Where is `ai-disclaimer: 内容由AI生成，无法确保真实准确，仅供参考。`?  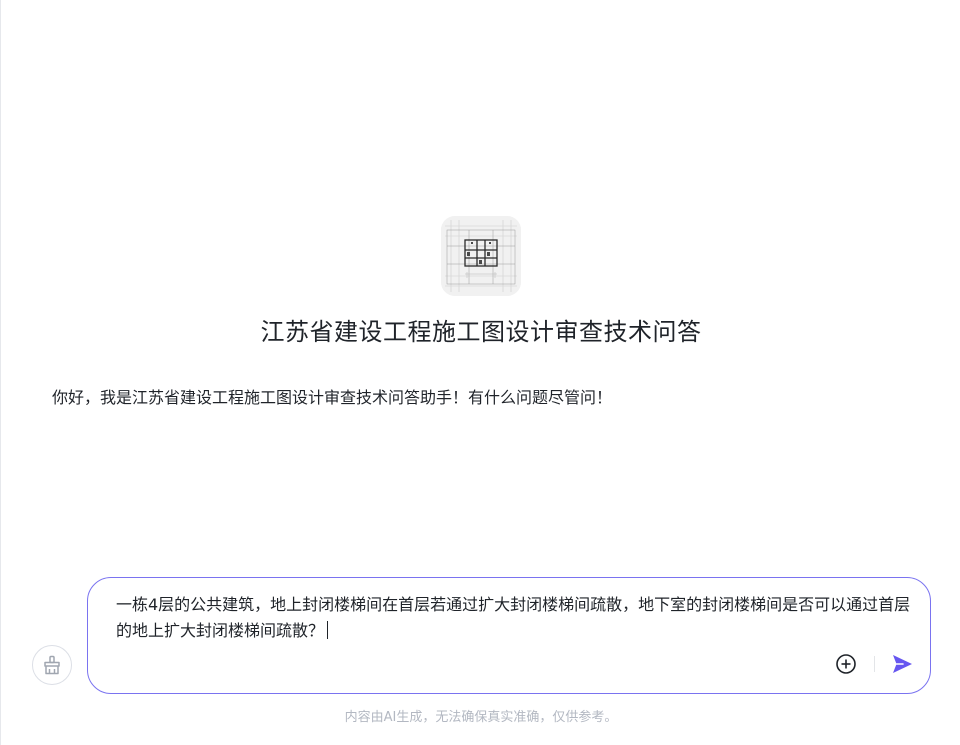
ai-disclaimer: 内容由AI生成，无法确保真实准确，仅供参考。 is located at coordinates (481, 717).